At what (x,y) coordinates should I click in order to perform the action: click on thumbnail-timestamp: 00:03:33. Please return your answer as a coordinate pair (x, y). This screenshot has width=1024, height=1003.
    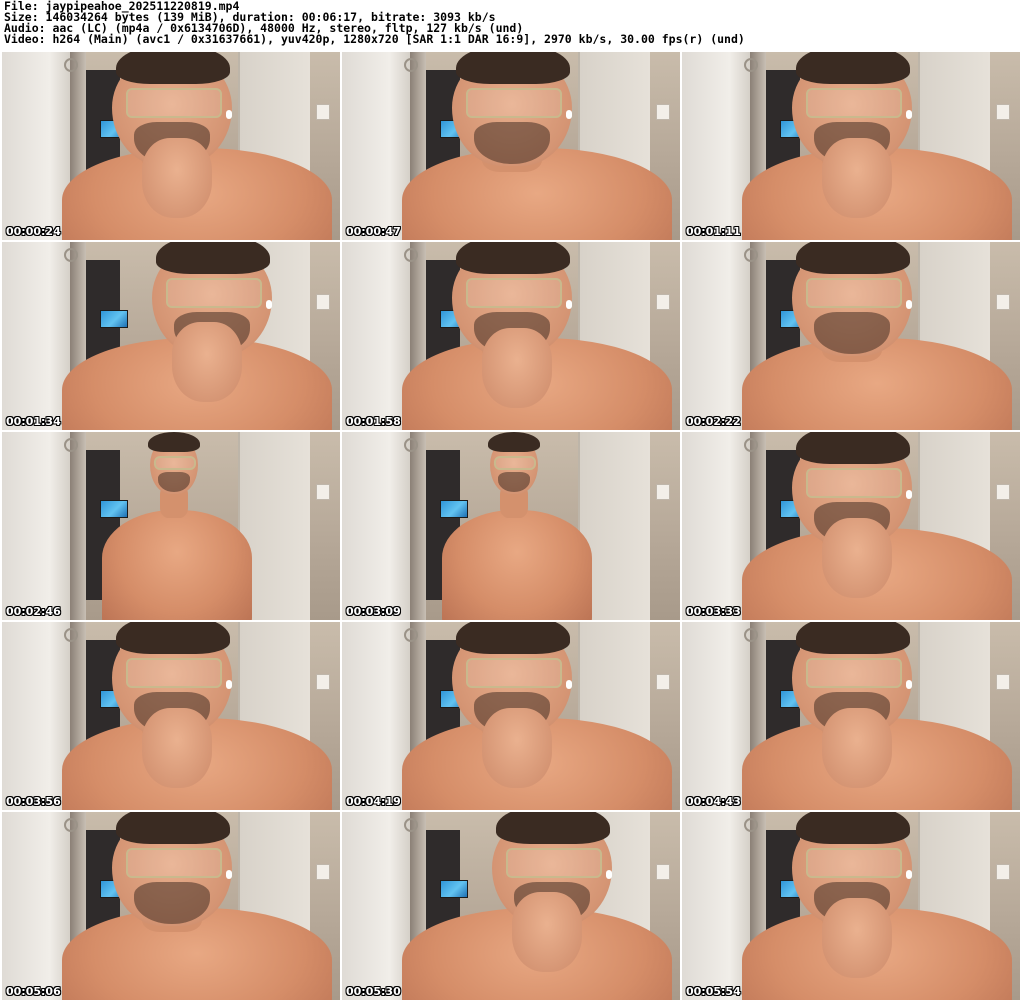
    Looking at the image, I should click on (713, 611).